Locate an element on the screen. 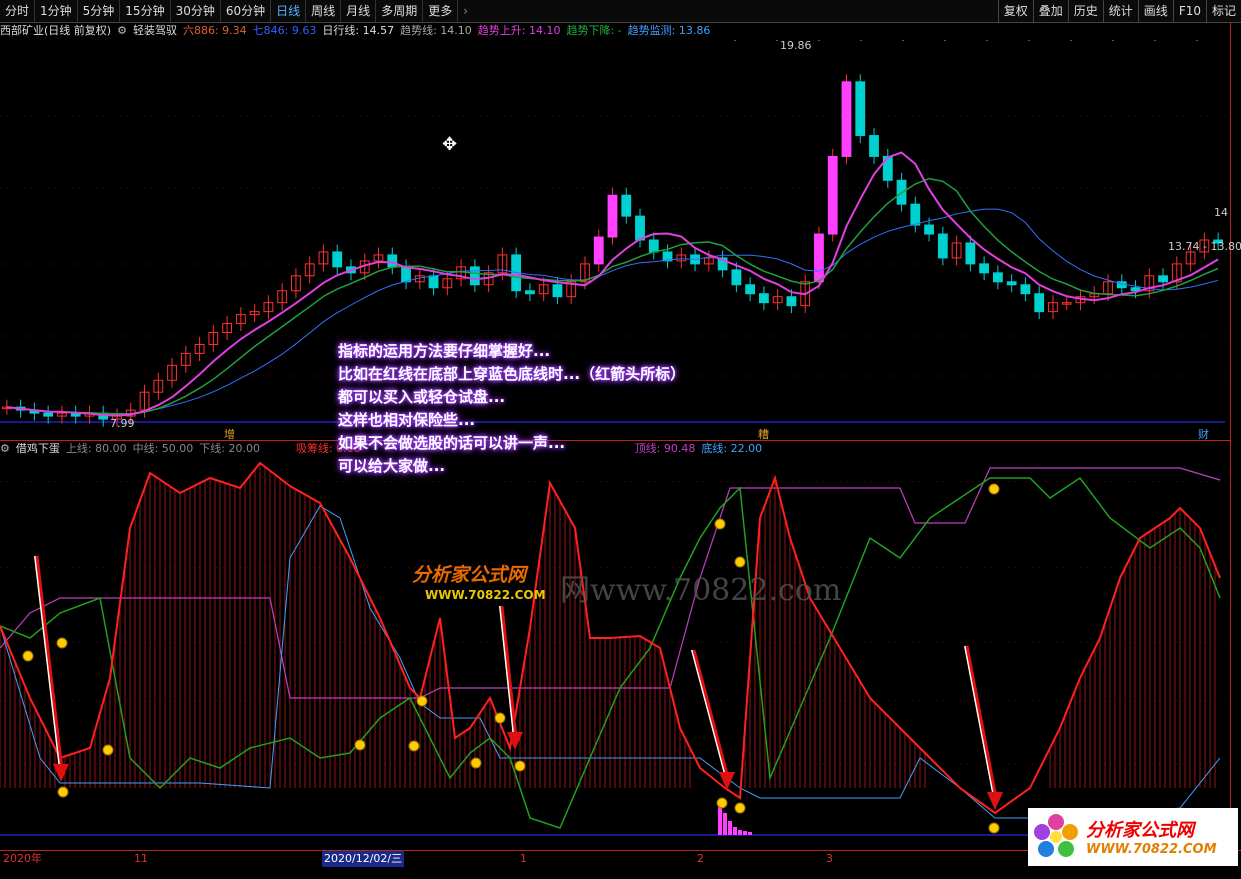  site-logo: 分析家公式网 WWW.70822.COM is located at coordinates (1133, 837).